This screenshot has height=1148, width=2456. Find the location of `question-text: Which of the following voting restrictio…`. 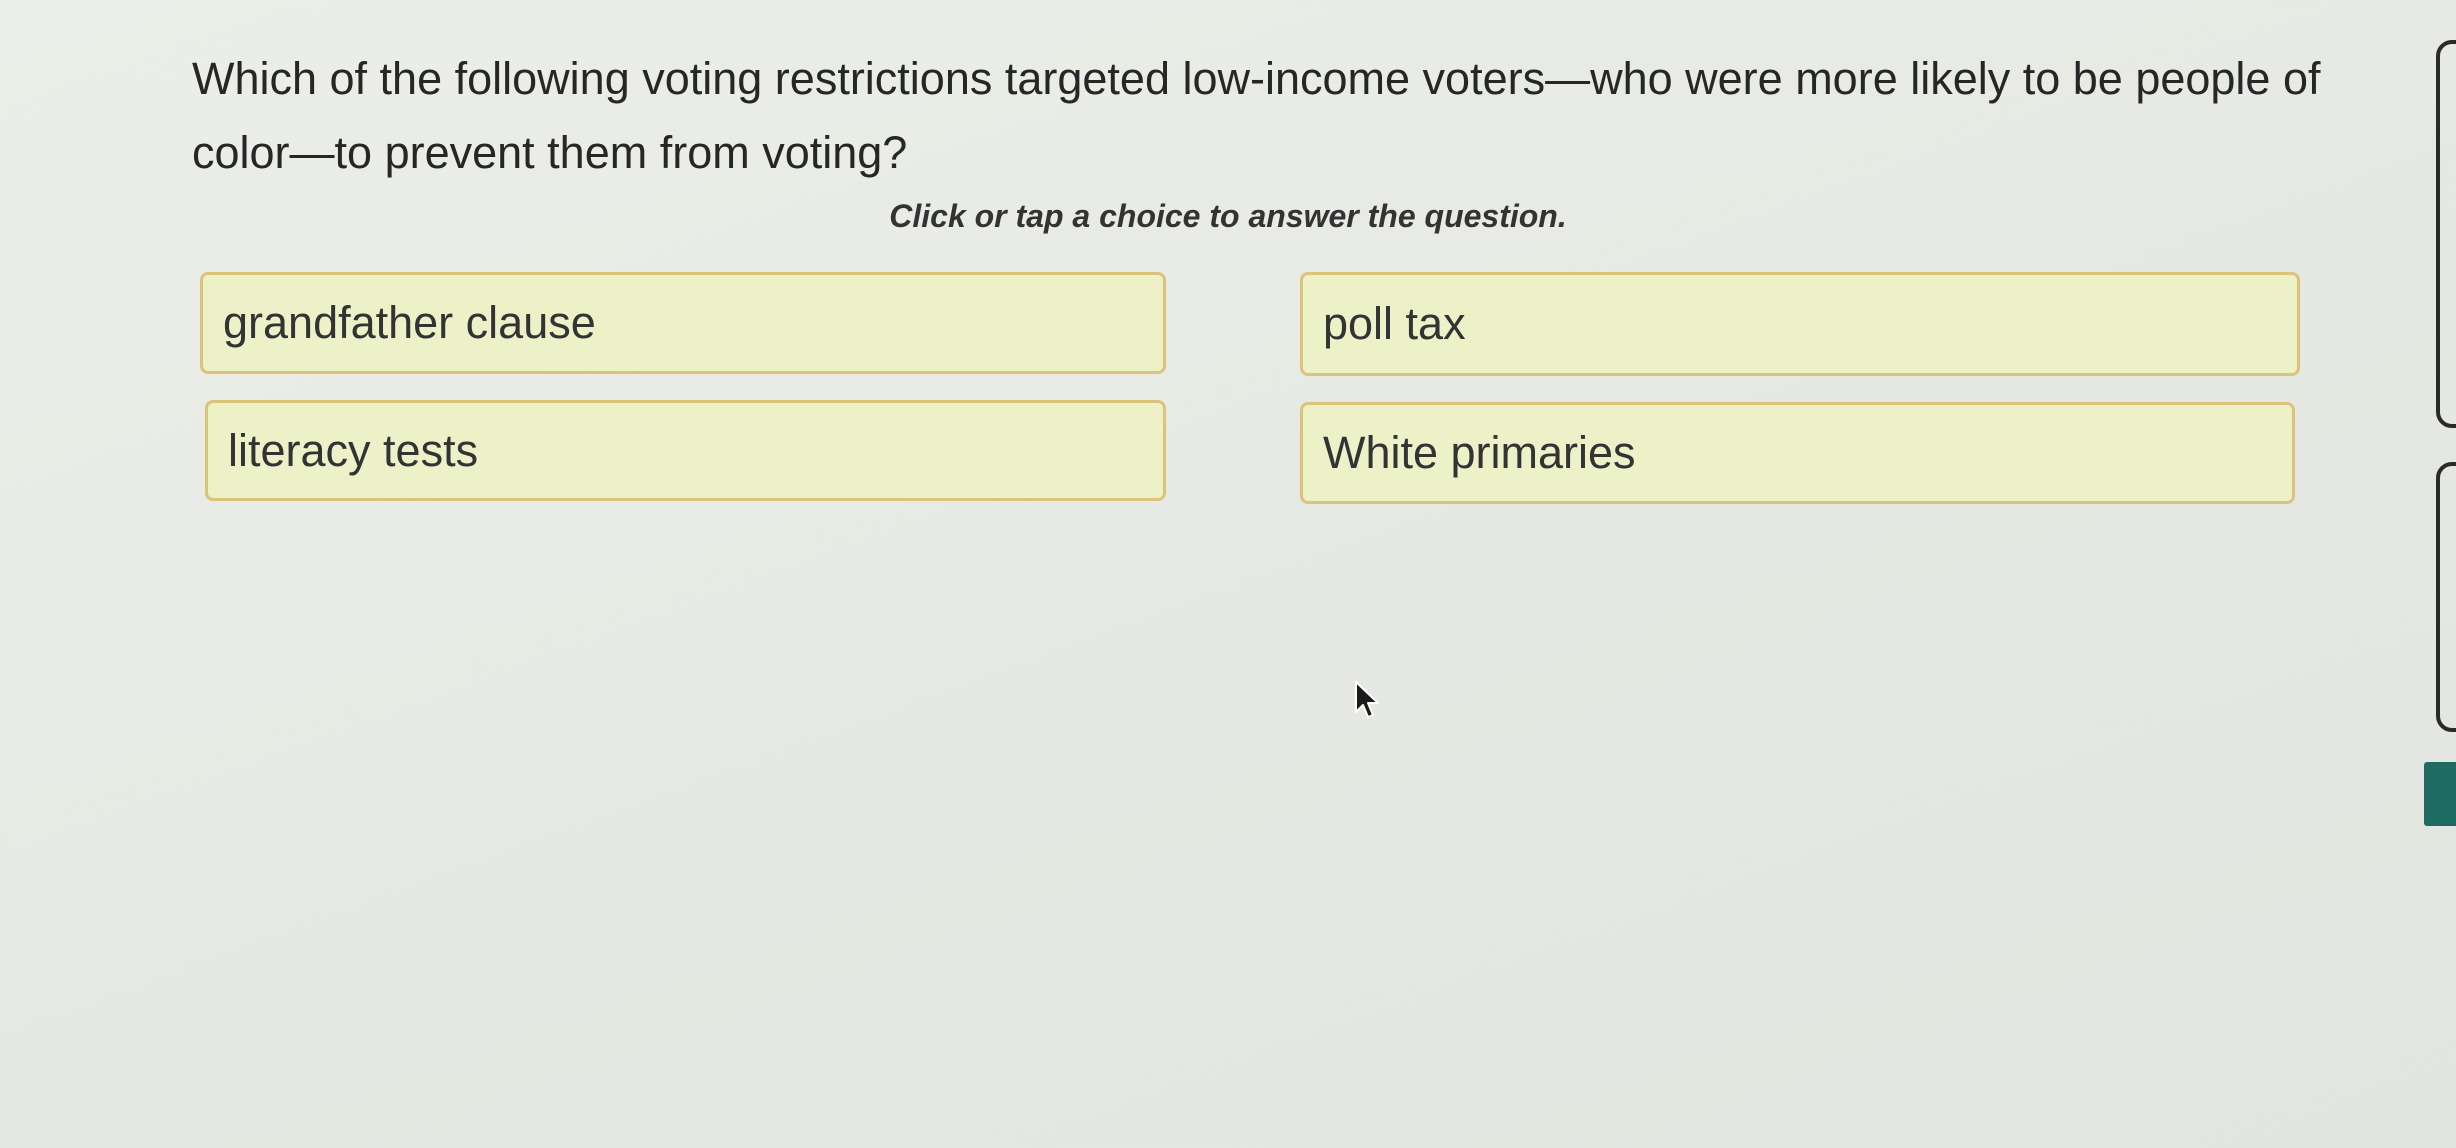

question-text: Which of the following voting restrictio… is located at coordinates (1256, 115).